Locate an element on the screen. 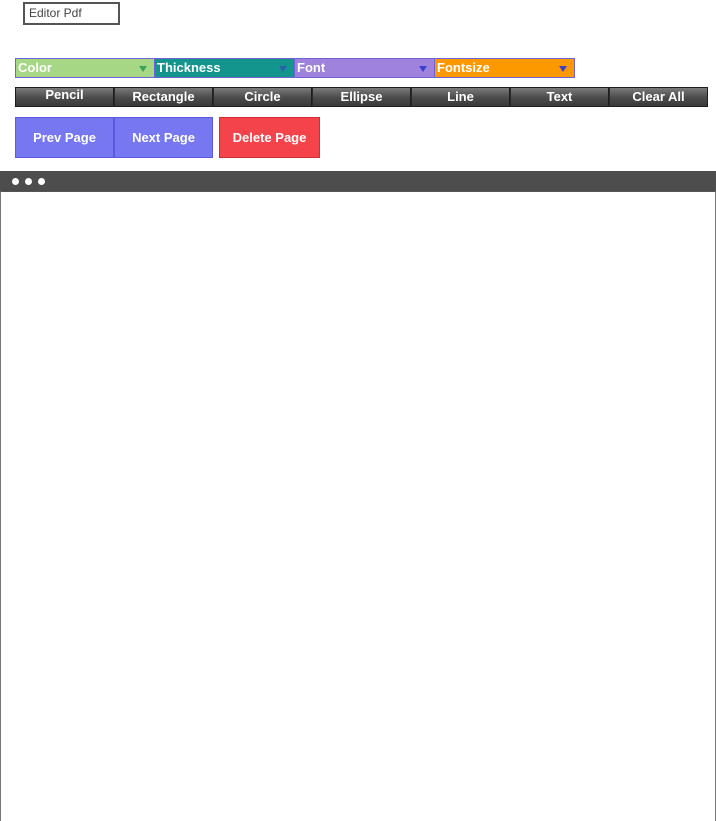 Image resolution: width=716 pixels, height=821 pixels. fontsize-select: Fontsize is located at coordinates (505, 68).